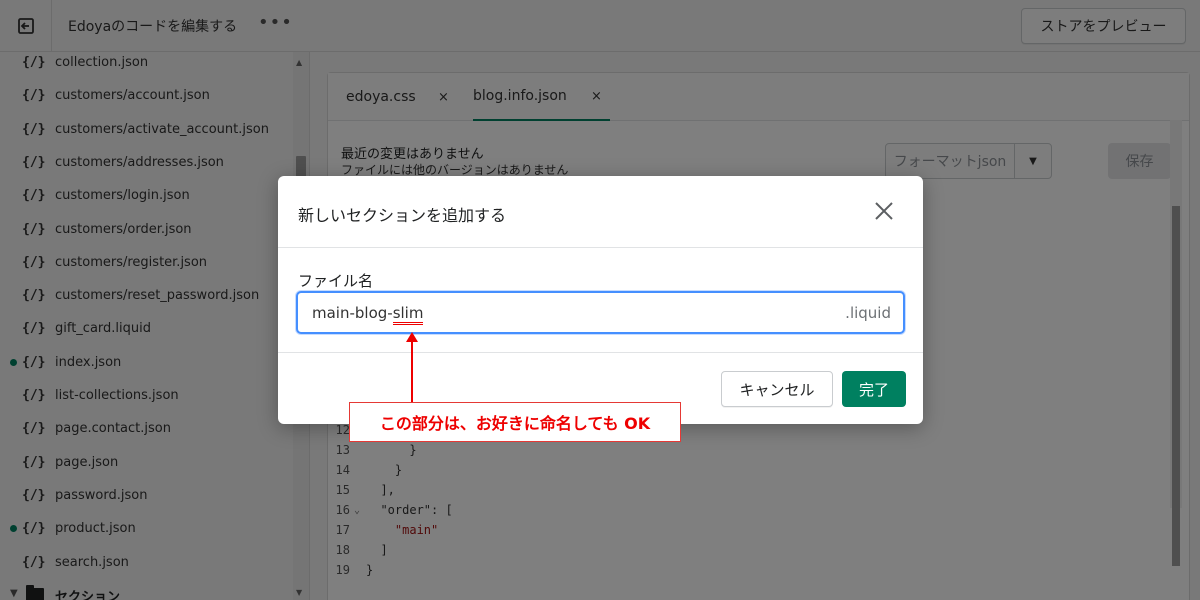  Describe the element at coordinates (874, 389) in the screenshot. I see `done-button: 完了` at that location.